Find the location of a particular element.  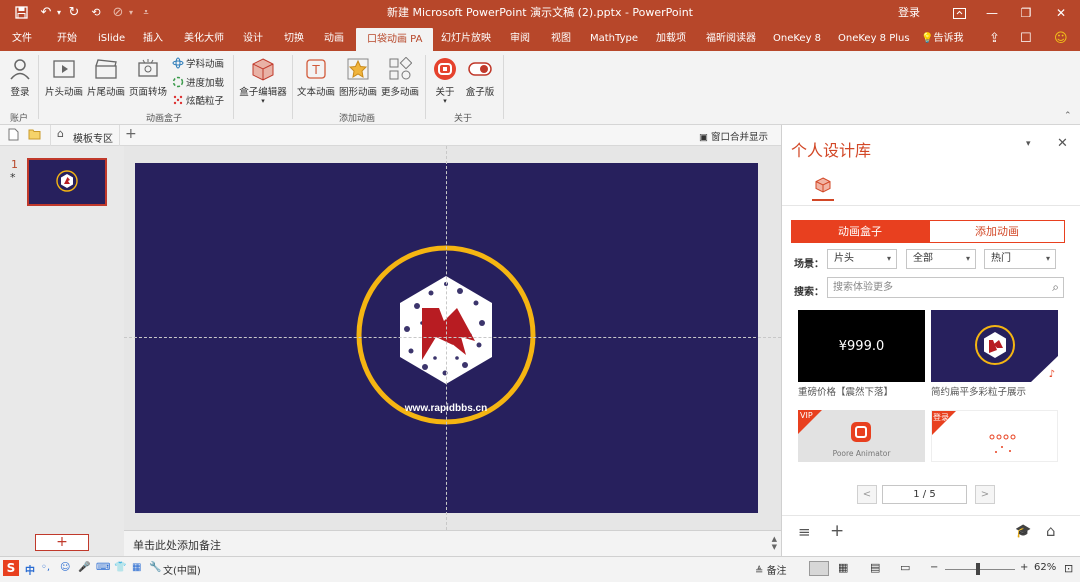

next-page-button: > is located at coordinates (985, 494).